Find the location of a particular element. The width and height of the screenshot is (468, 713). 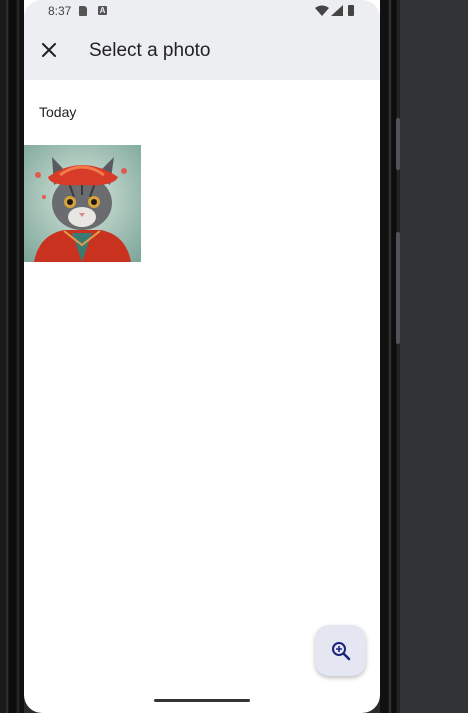

device-bezel-right is located at coordinates (390, 356).